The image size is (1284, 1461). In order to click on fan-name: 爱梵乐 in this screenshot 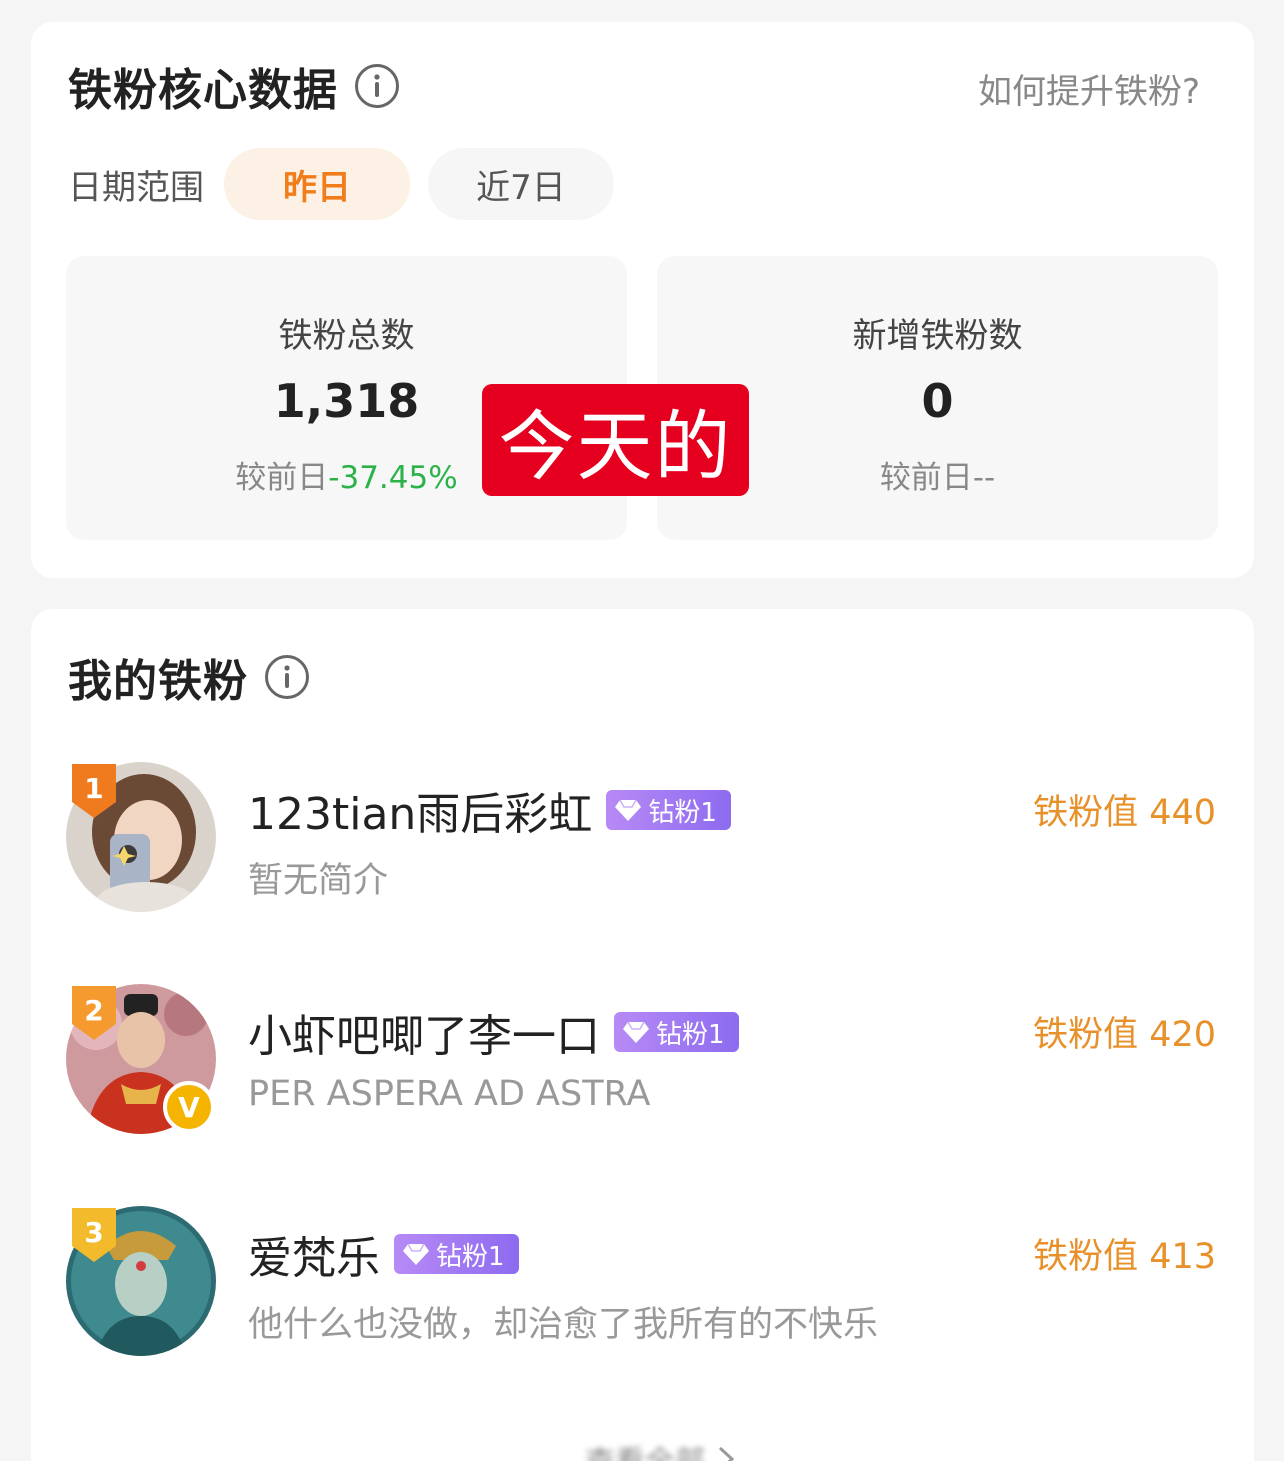, I will do `click(314, 1254)`.